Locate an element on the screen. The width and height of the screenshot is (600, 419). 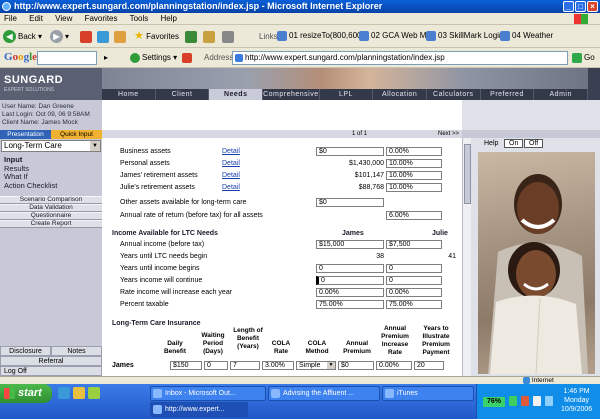
james-percent-taxable-input: 75.00% is located at coordinates (350, 304).